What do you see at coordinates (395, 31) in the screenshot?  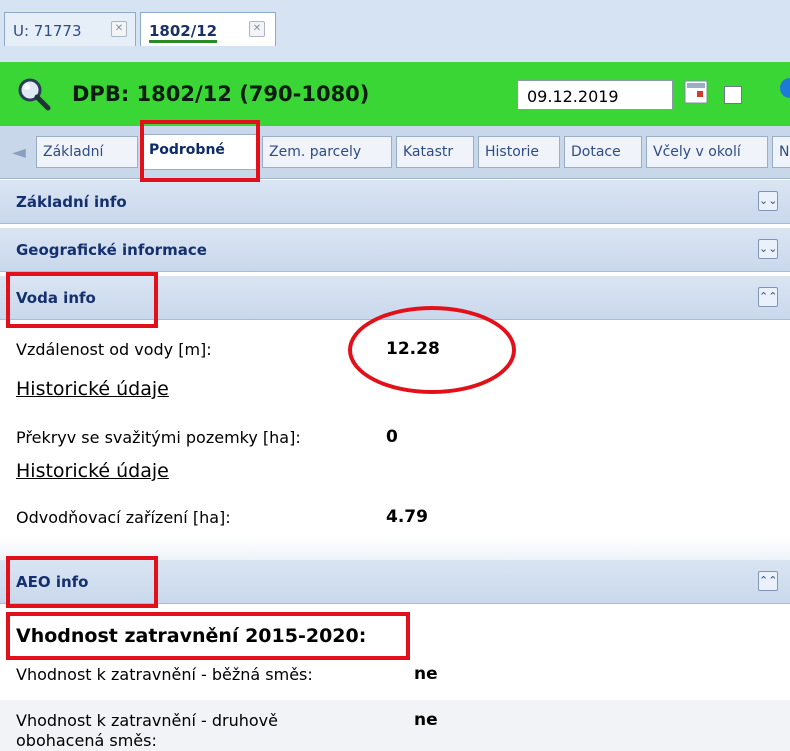 I see `document-tab-bar: U: 71773 ✕ 1802/12 ✕` at bounding box center [395, 31].